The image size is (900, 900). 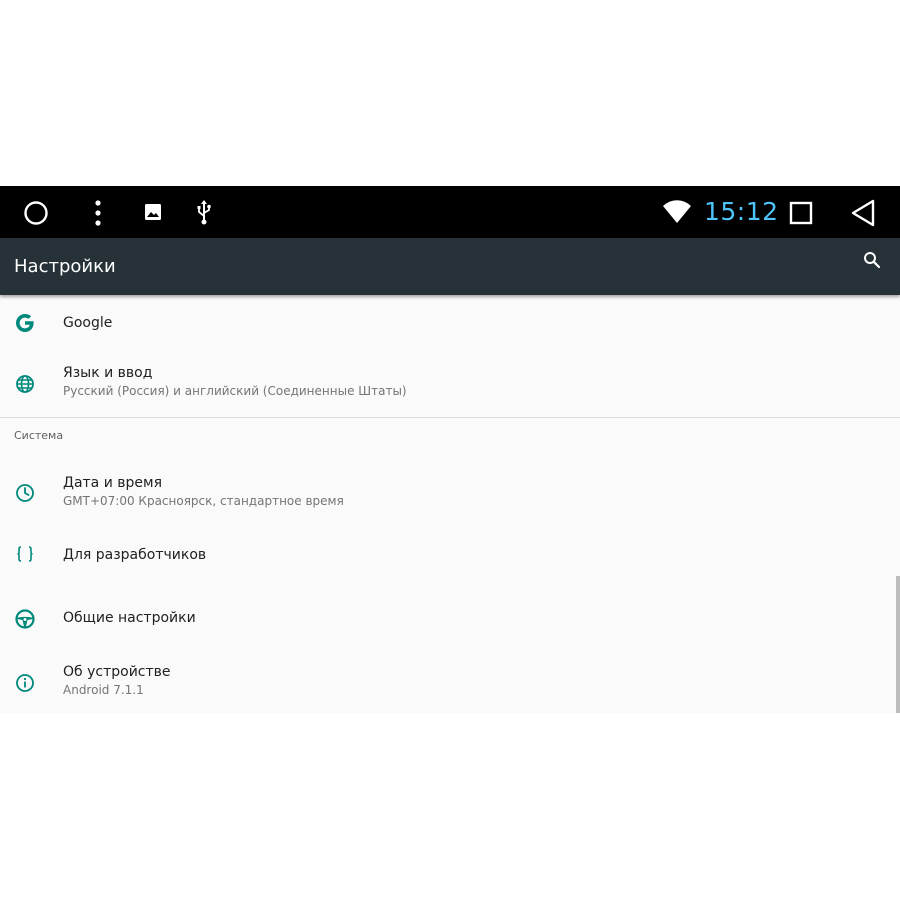 I want to click on page-title: Настройки, so click(x=65, y=266).